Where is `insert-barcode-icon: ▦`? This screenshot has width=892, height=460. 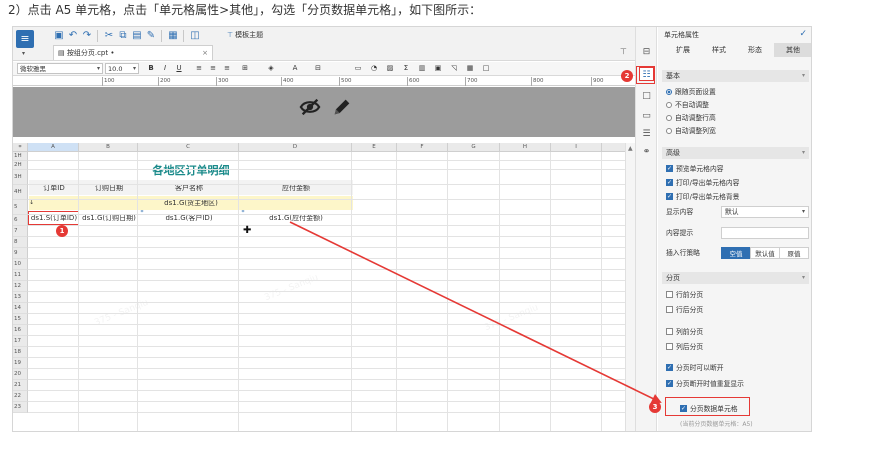
insert-barcode-icon: ▦ is located at coordinates (470, 68).